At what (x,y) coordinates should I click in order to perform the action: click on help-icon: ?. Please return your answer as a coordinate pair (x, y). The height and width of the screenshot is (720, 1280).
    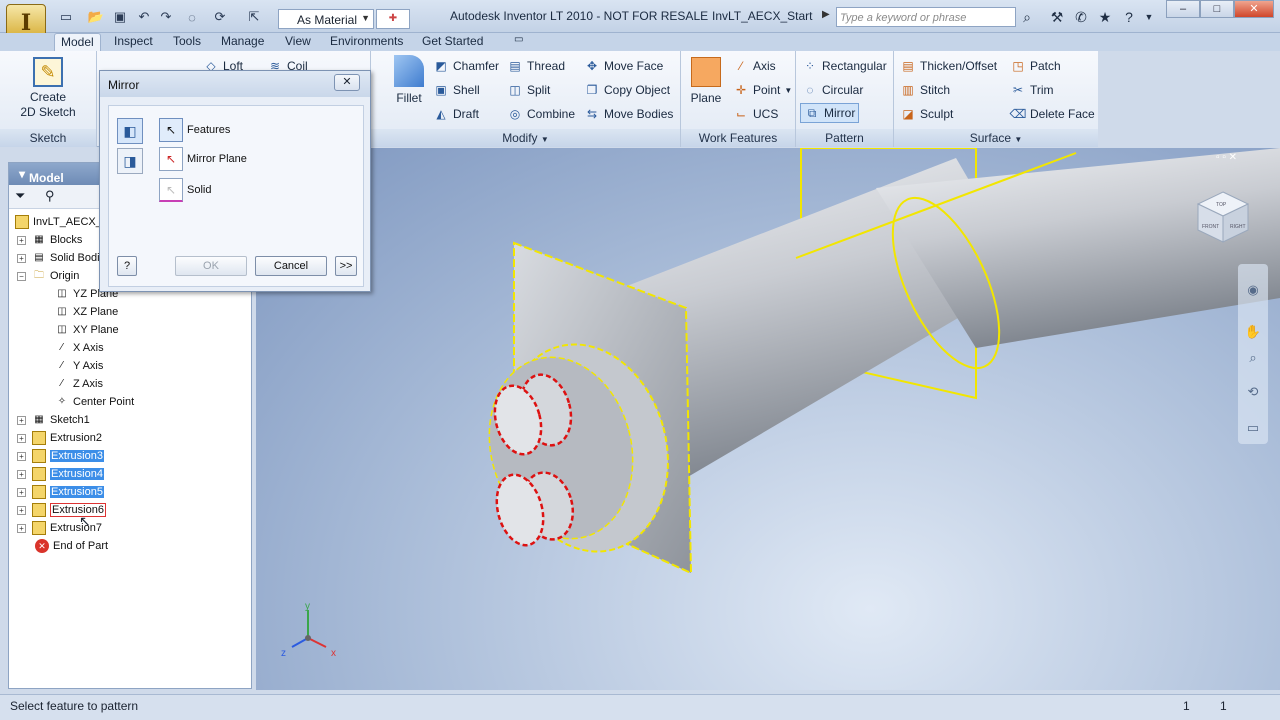
    Looking at the image, I should click on (1129, 17).